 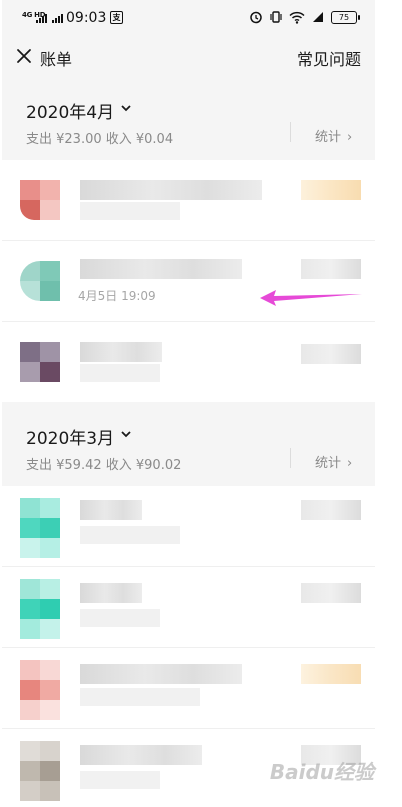 I want to click on annotation-arrow-icon, so click(x=311, y=298).